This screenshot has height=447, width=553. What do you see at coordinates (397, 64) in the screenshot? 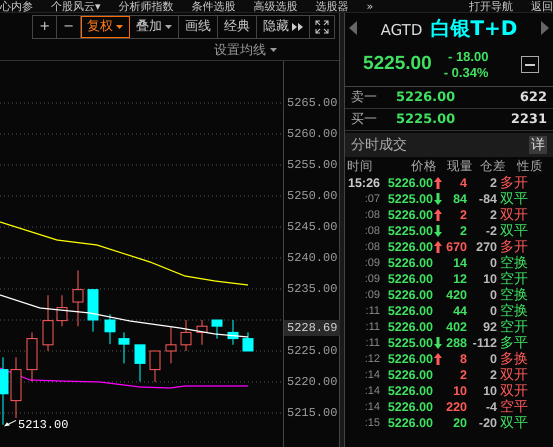
I see `last-price: 5225.00` at bounding box center [397, 64].